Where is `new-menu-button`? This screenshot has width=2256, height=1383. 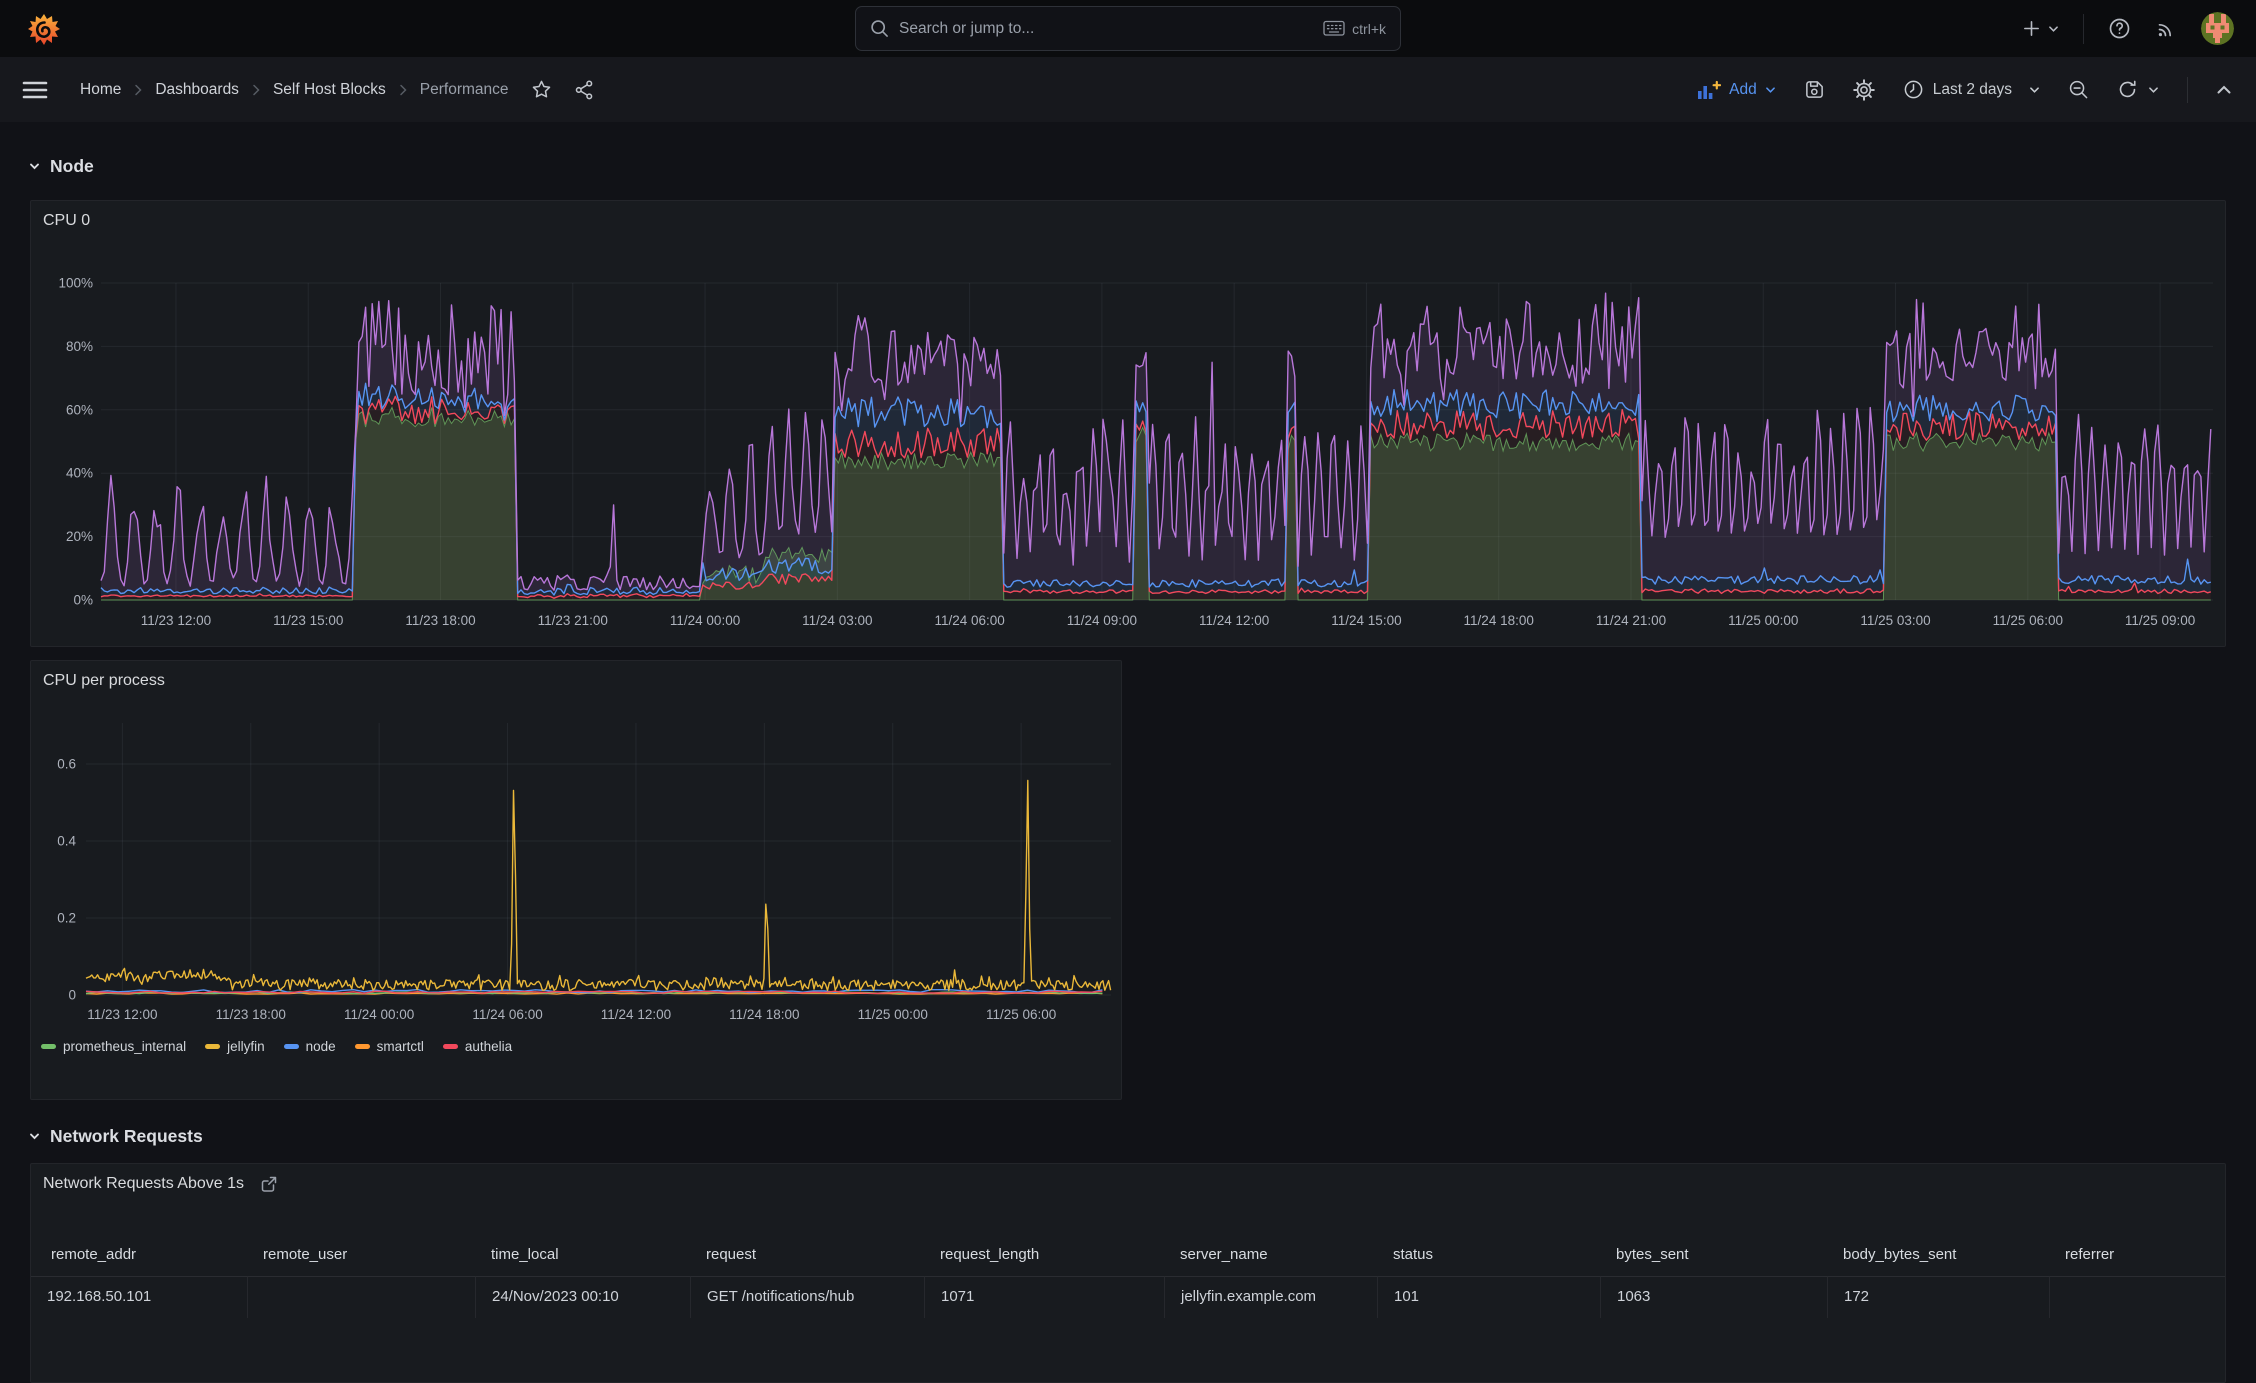
new-menu-button is located at coordinates (2040, 28).